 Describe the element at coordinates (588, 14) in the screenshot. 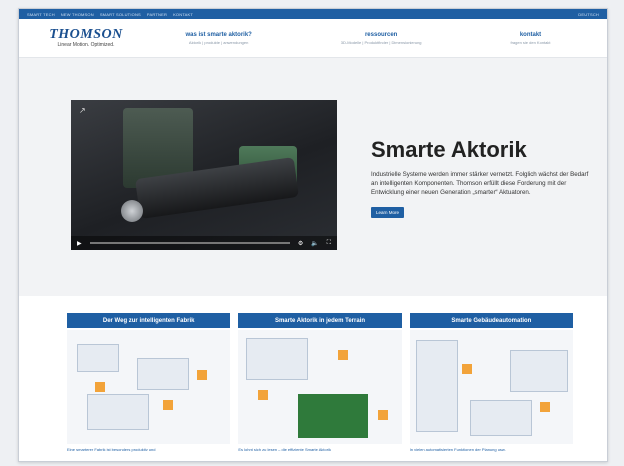

I see `language-selector: deutsch` at that location.